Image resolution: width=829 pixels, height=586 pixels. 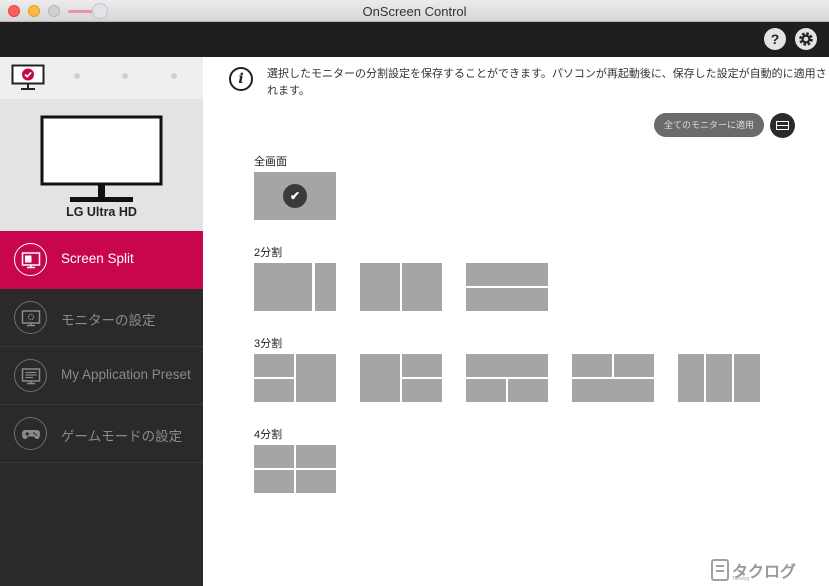 I want to click on sidebar-item-game-mode: ゲームモードの設定, so click(x=101, y=434).